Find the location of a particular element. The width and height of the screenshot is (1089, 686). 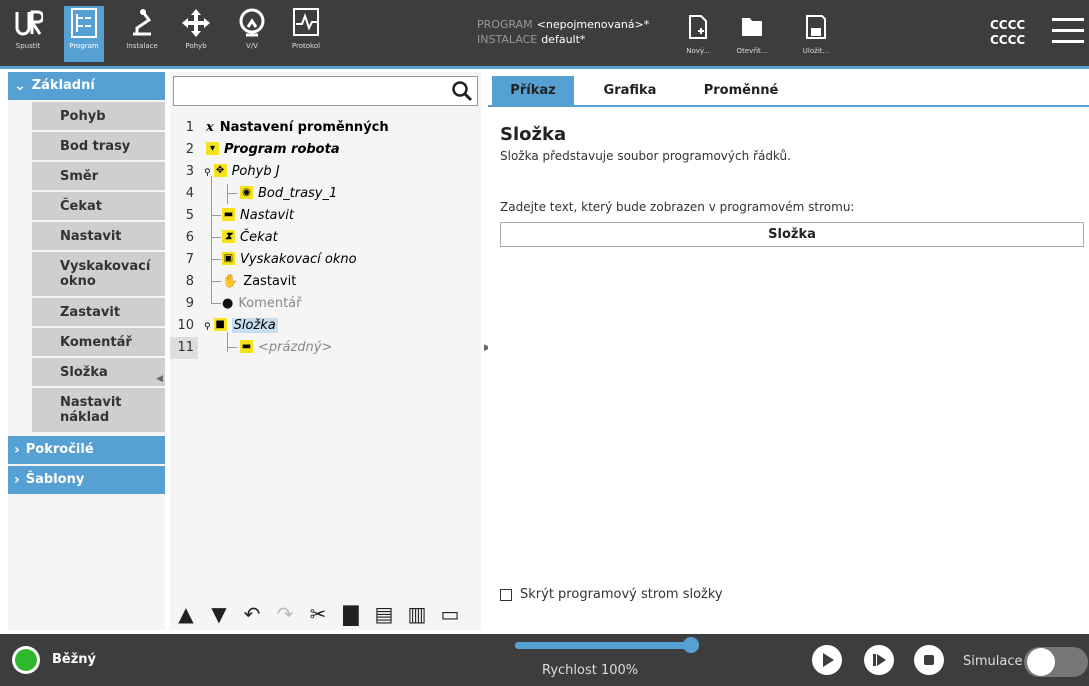

palette-item-comment: Komentář is located at coordinates (98, 343).